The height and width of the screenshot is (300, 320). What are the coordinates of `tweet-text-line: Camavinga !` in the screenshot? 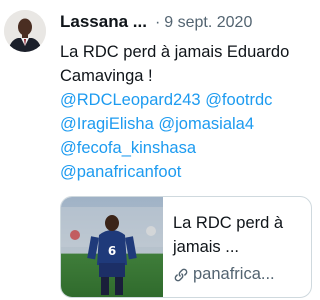 It's located at (106, 76).